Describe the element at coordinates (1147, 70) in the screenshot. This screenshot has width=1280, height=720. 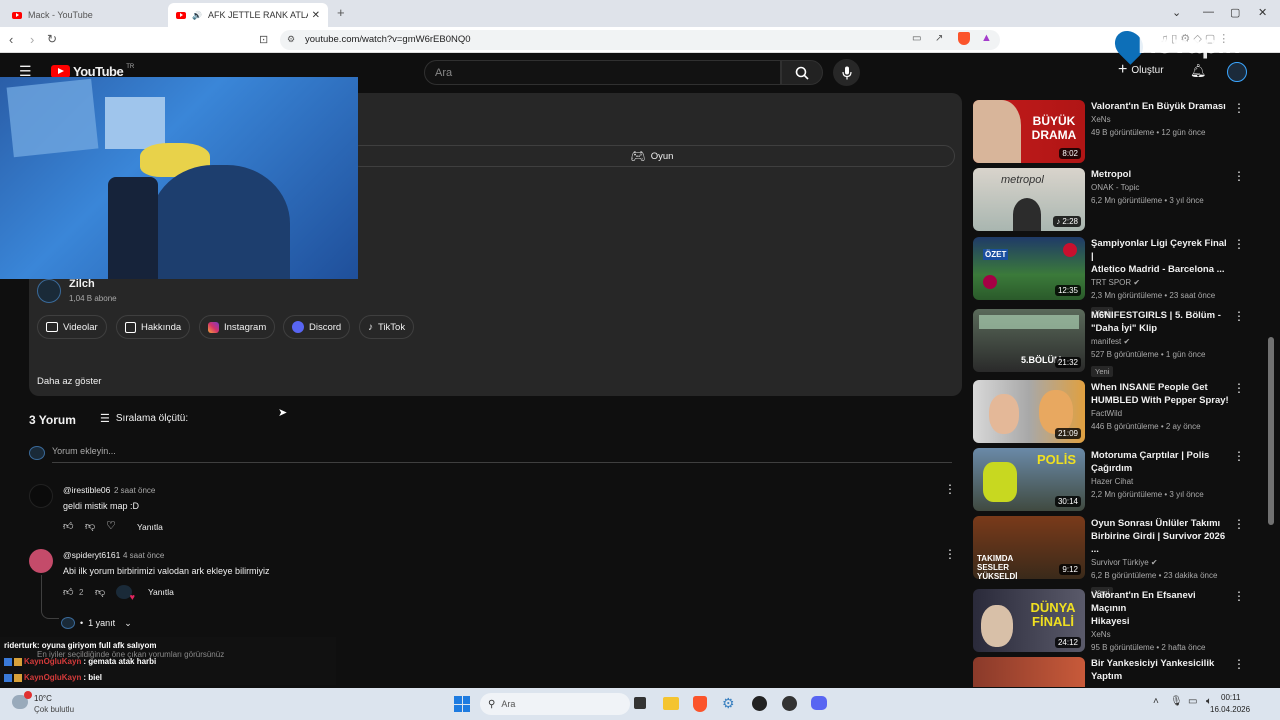
I see `create-label: Oluştur` at that location.